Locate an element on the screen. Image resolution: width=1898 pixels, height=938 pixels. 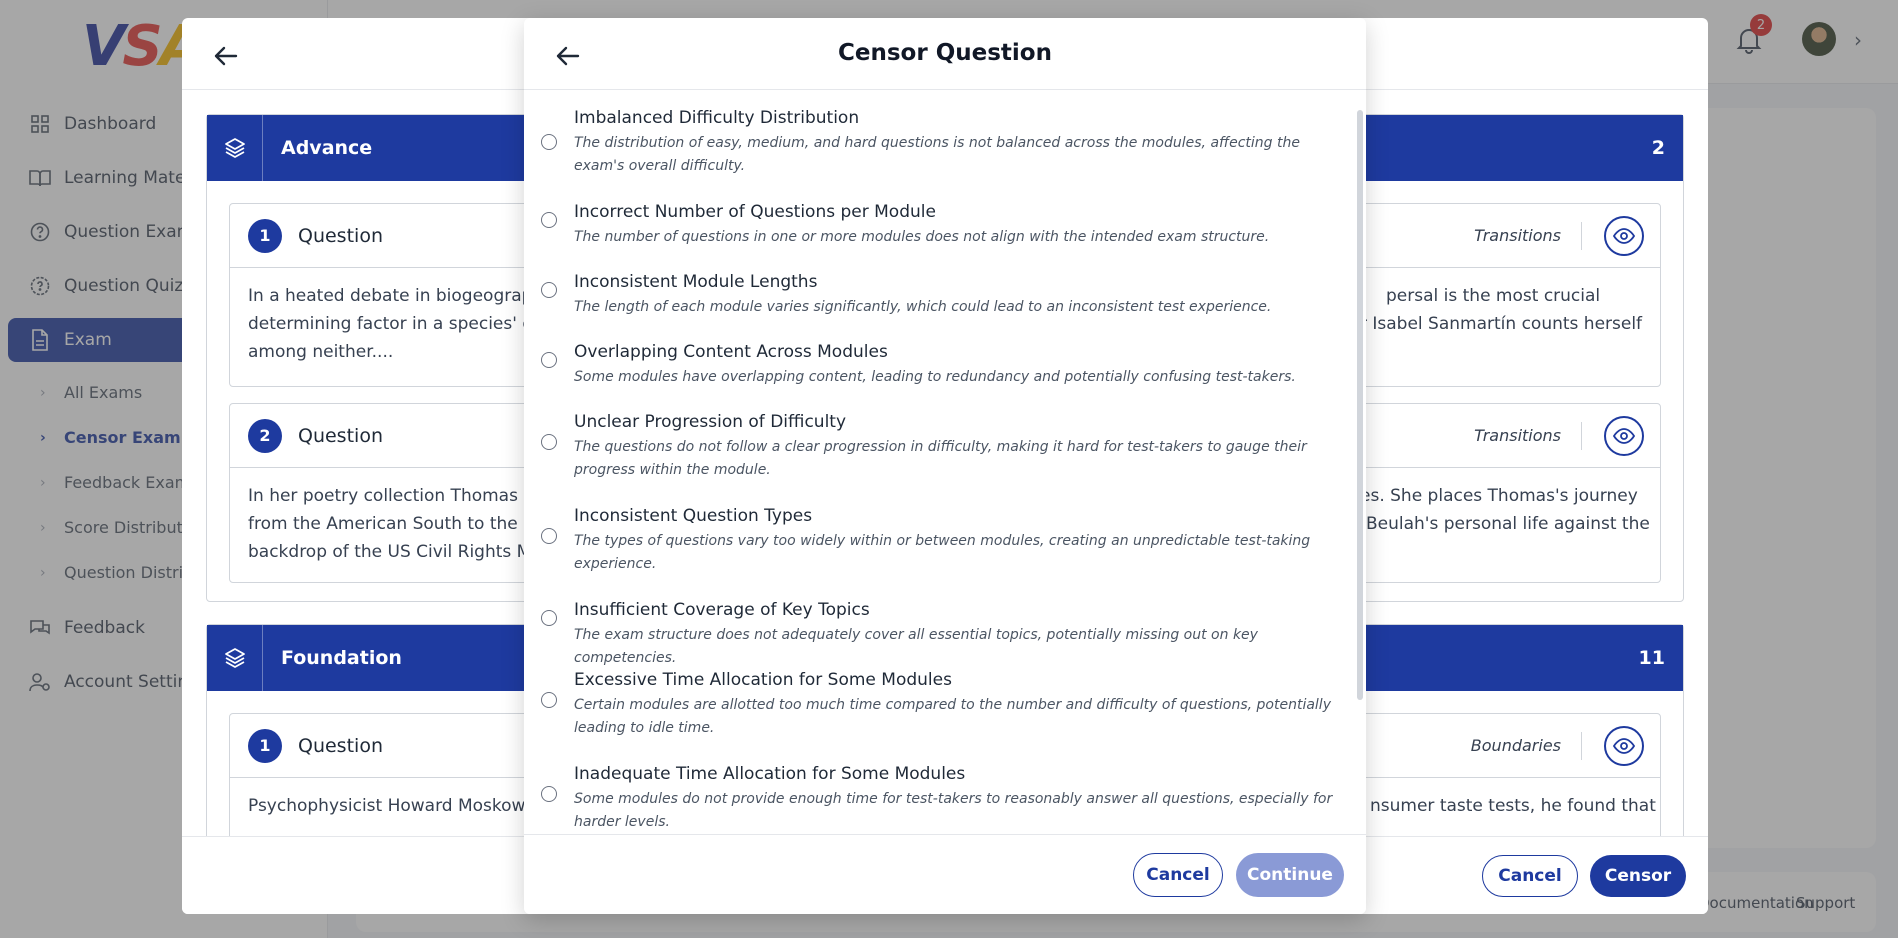
module-title: Advance is located at coordinates (327, 148).